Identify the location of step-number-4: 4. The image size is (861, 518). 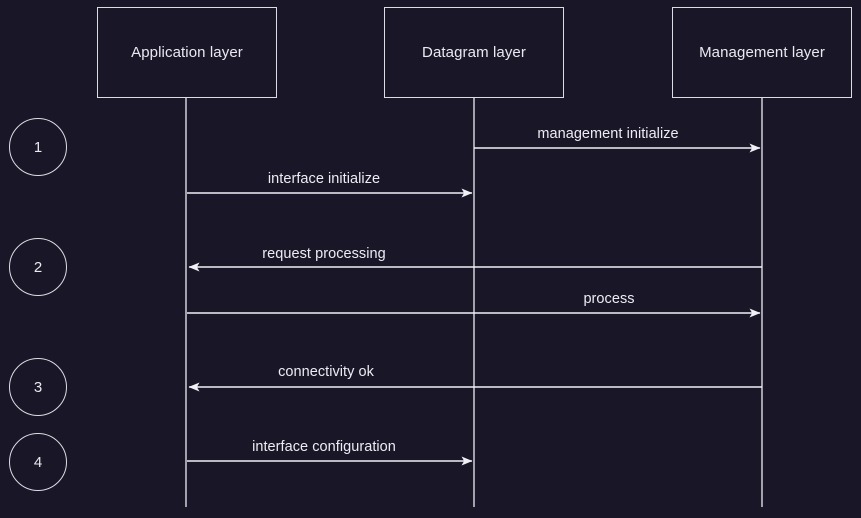
(38, 462).